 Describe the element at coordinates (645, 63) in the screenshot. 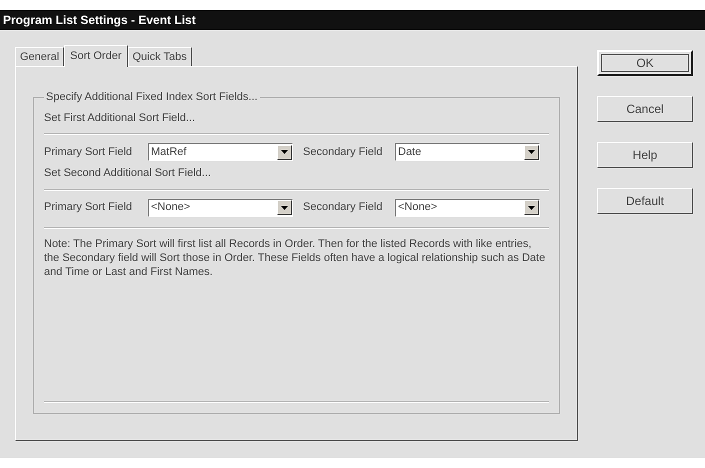

I see `dialog-button: OK` at that location.